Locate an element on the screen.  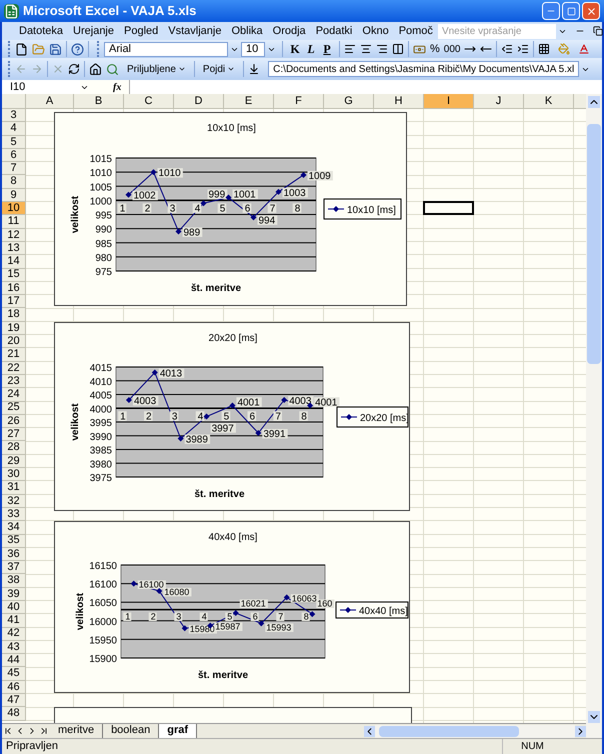
row-header: 6 is located at coordinates (14, 155).